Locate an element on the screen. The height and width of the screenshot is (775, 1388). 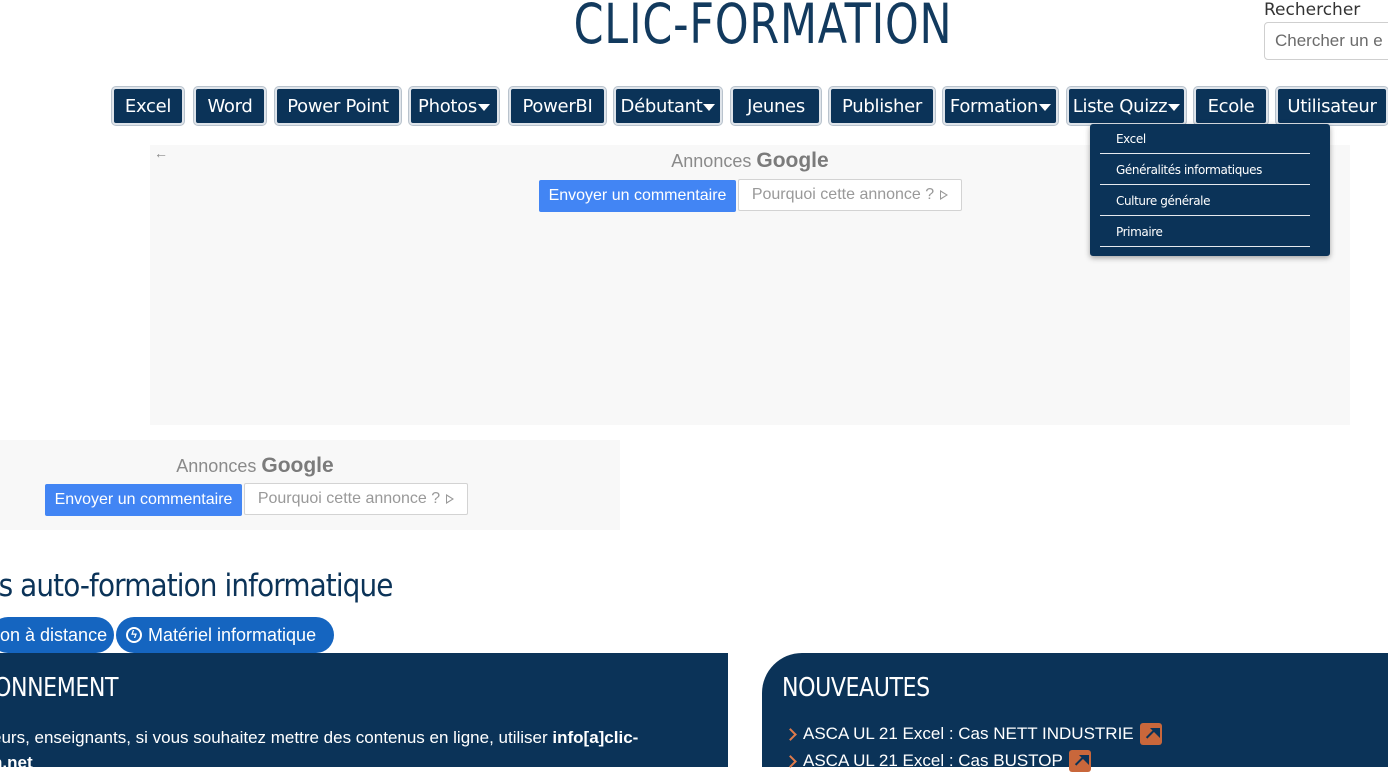
news-item: ASCA UL 21 Excel : Cas BUSTOP is located at coordinates (937, 761).